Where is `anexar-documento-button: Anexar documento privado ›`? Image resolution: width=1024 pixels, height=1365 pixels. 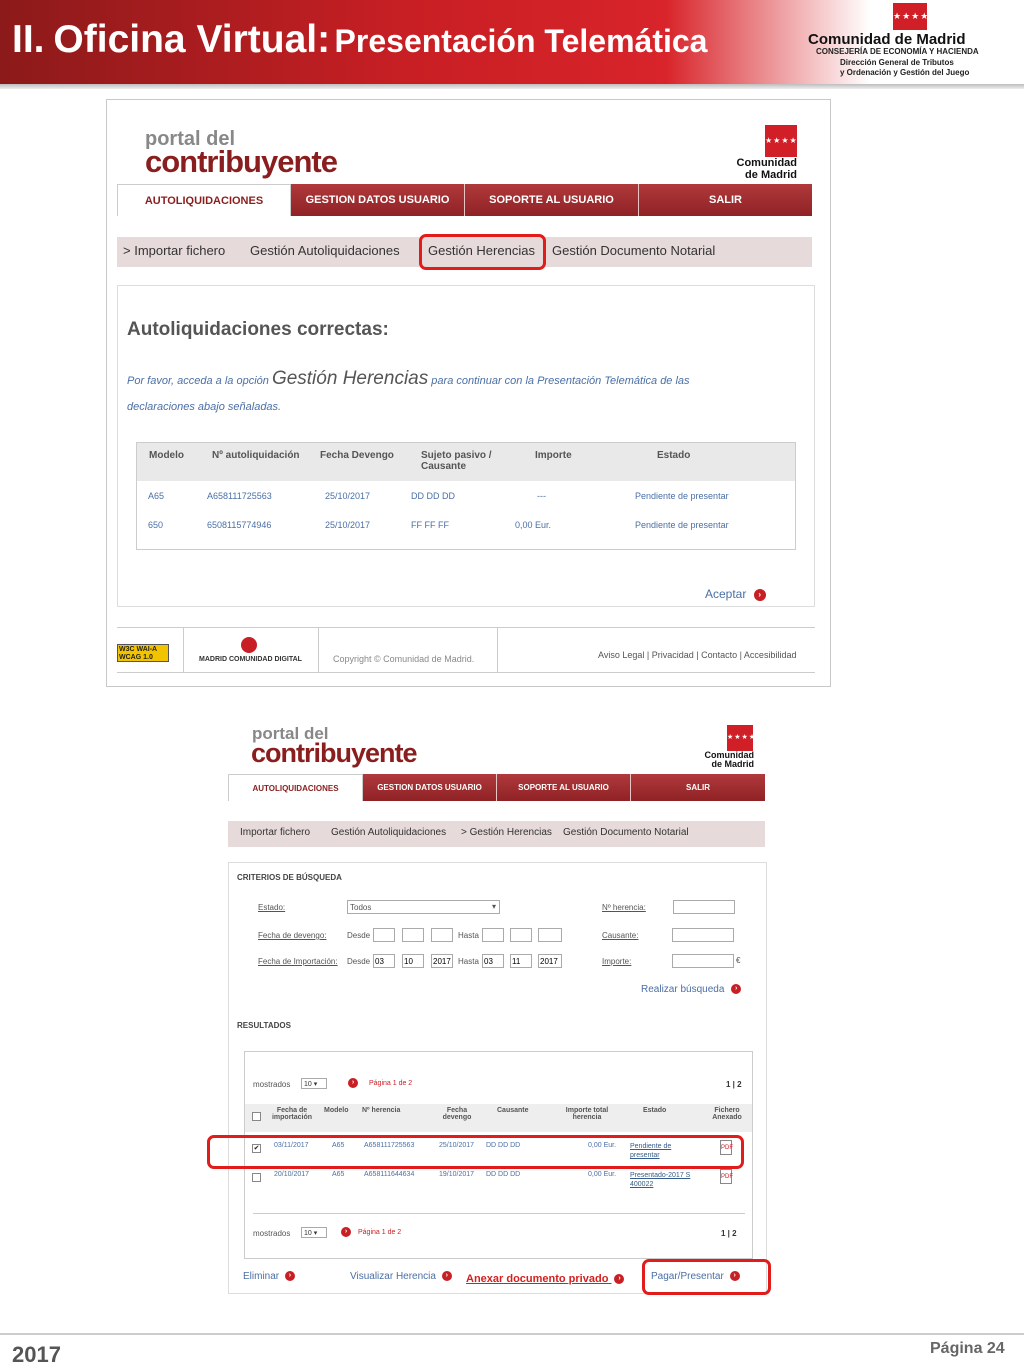 anexar-documento-button: Anexar documento privado › is located at coordinates (545, 1279).